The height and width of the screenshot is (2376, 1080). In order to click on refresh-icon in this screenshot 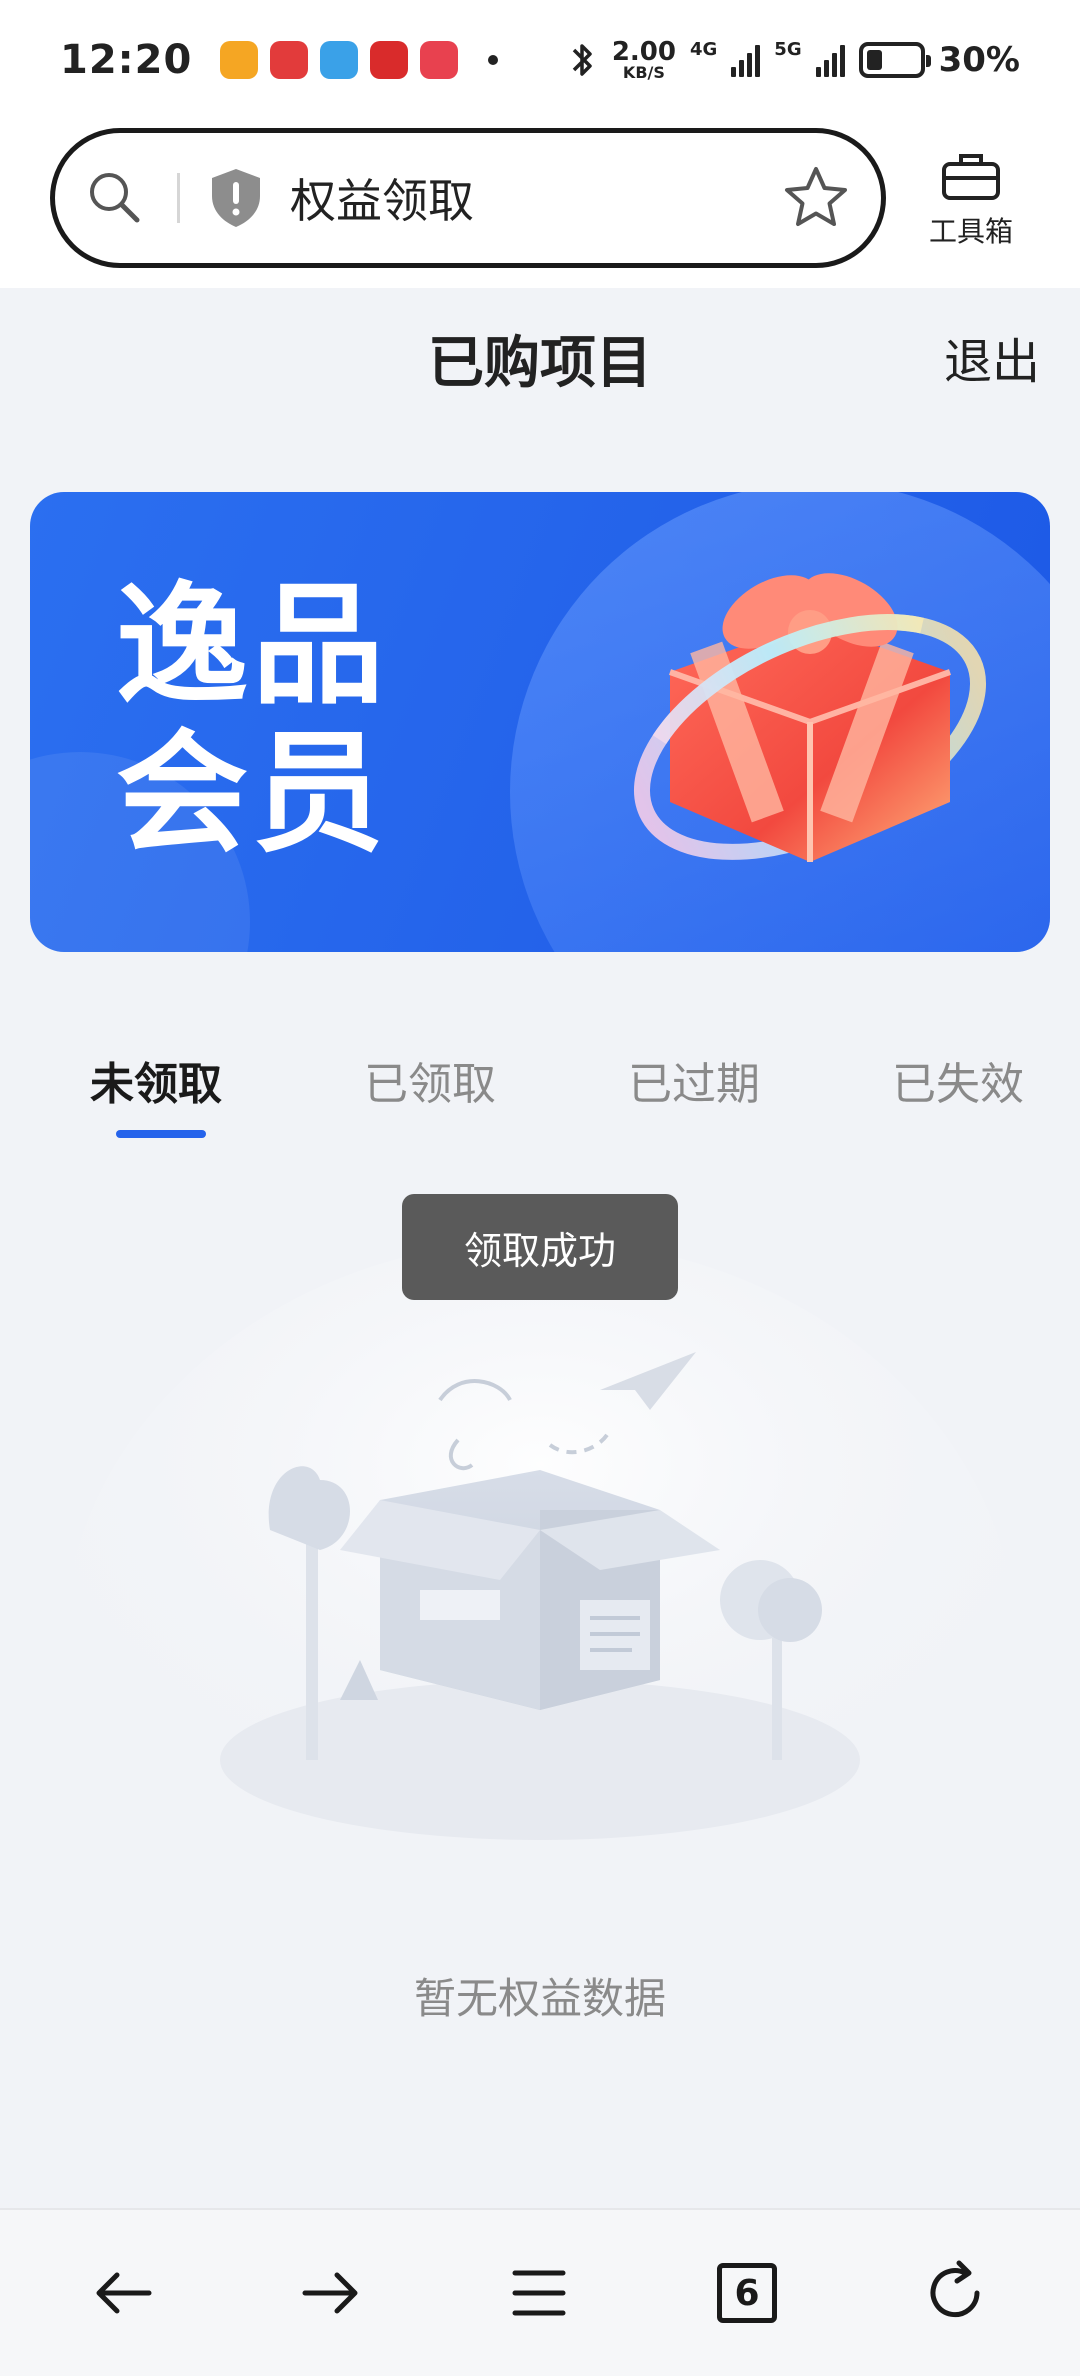, I will do `click(955, 2289)`.